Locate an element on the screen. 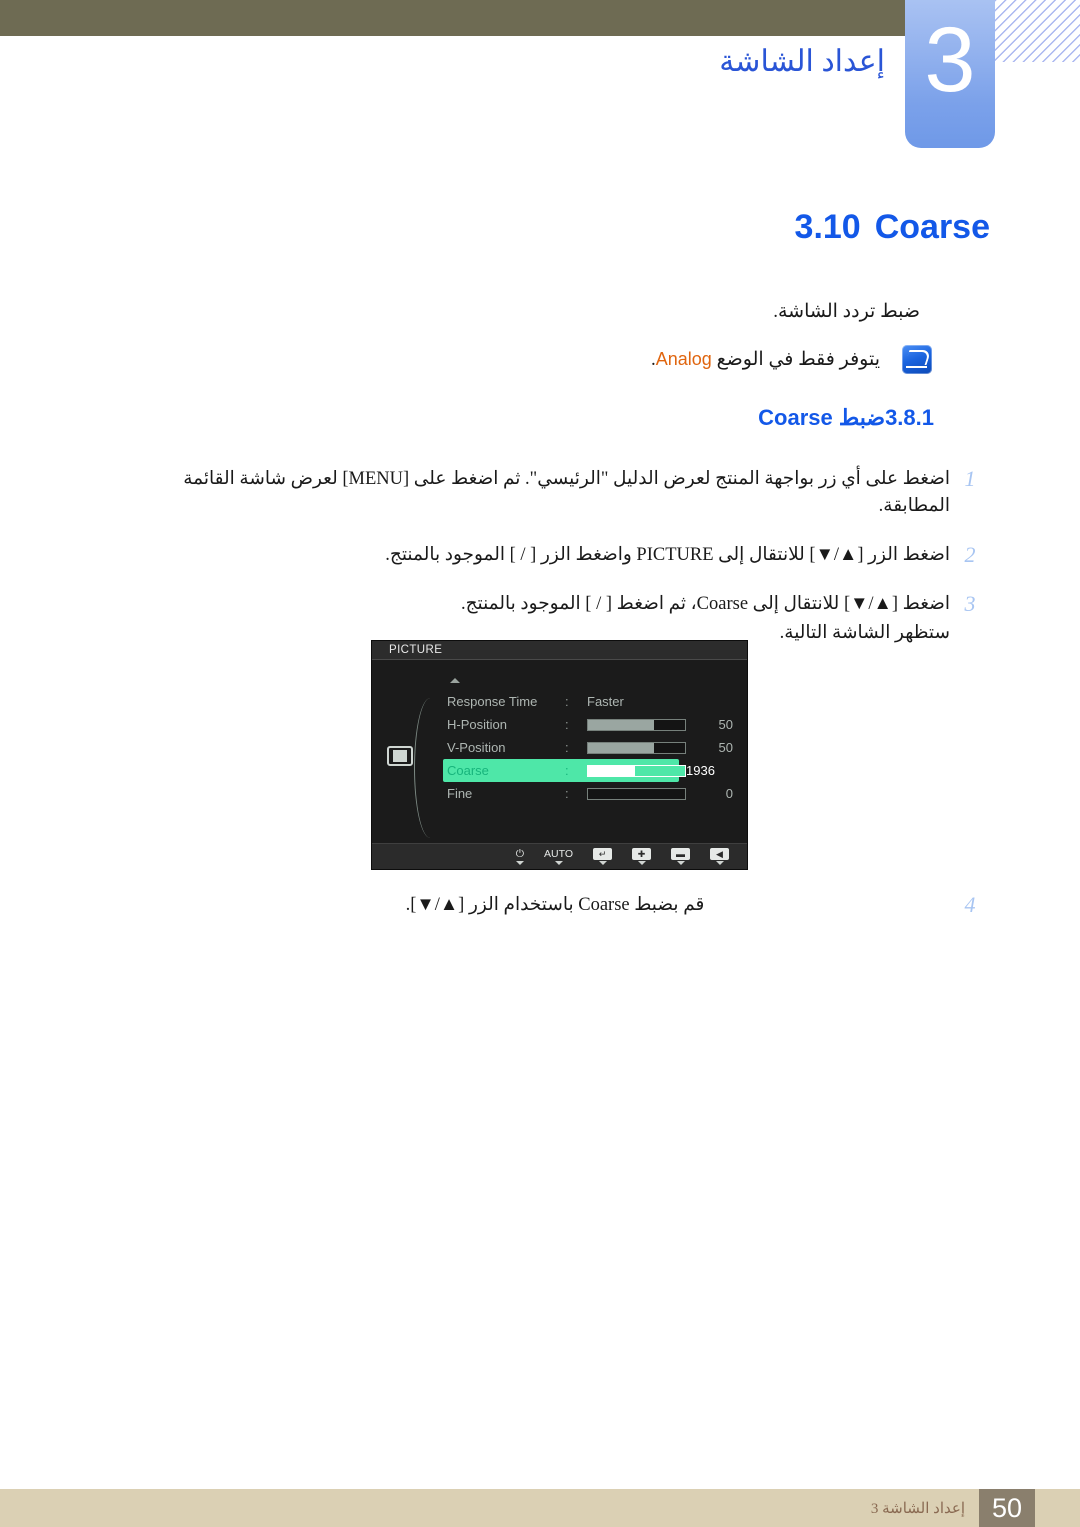 The image size is (1080, 1527). power-button: ⏻ is located at coordinates (520, 856).